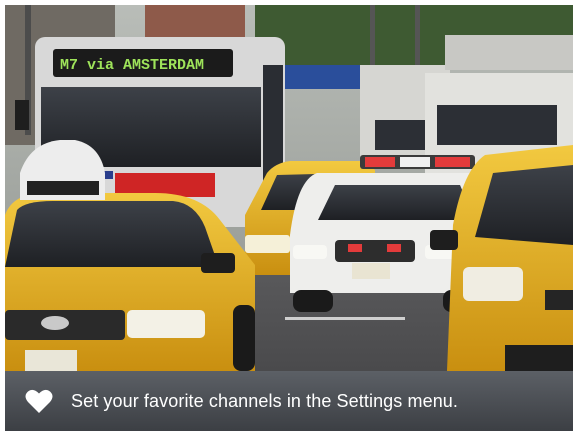 The height and width of the screenshot is (436, 578). Describe the element at coordinates (39, 401) in the screenshot. I see `heart-icon` at that location.